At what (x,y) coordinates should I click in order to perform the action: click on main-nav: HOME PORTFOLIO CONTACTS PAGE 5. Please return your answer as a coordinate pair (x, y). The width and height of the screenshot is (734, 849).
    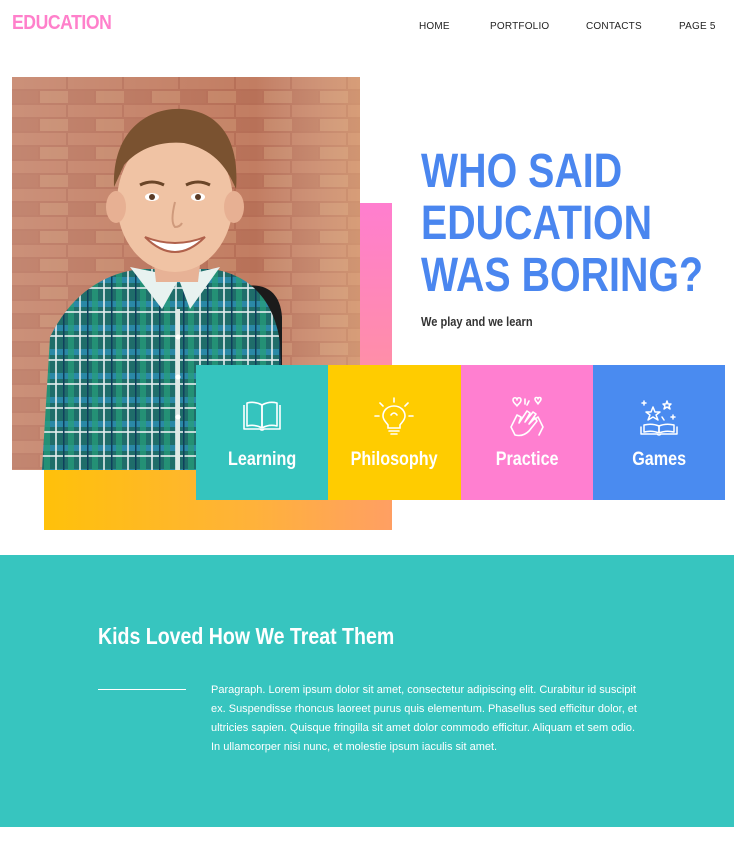
    Looking at the image, I should click on (367, 28).